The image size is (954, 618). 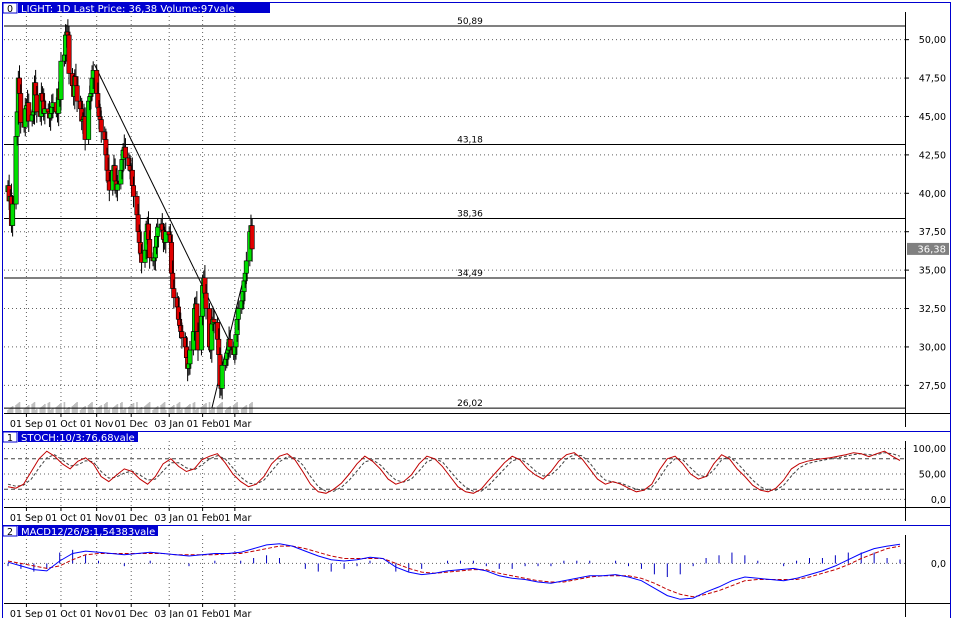 What do you see at coordinates (88, 532) in the screenshot?
I see `pane-title: MACD12/26/9:1,54383vale` at bounding box center [88, 532].